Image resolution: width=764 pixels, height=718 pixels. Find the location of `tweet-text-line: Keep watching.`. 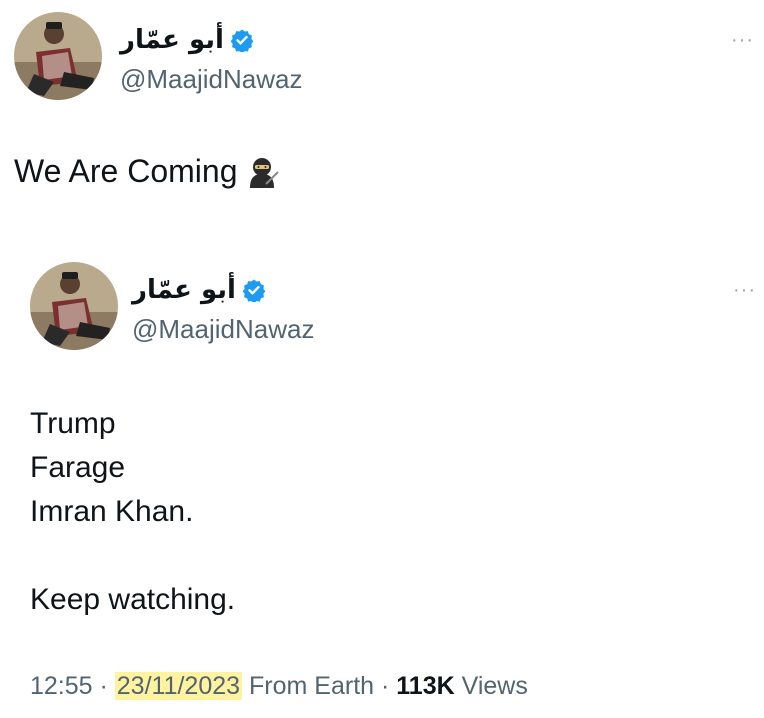

tweet-text-line: Keep watching. is located at coordinates (133, 599).